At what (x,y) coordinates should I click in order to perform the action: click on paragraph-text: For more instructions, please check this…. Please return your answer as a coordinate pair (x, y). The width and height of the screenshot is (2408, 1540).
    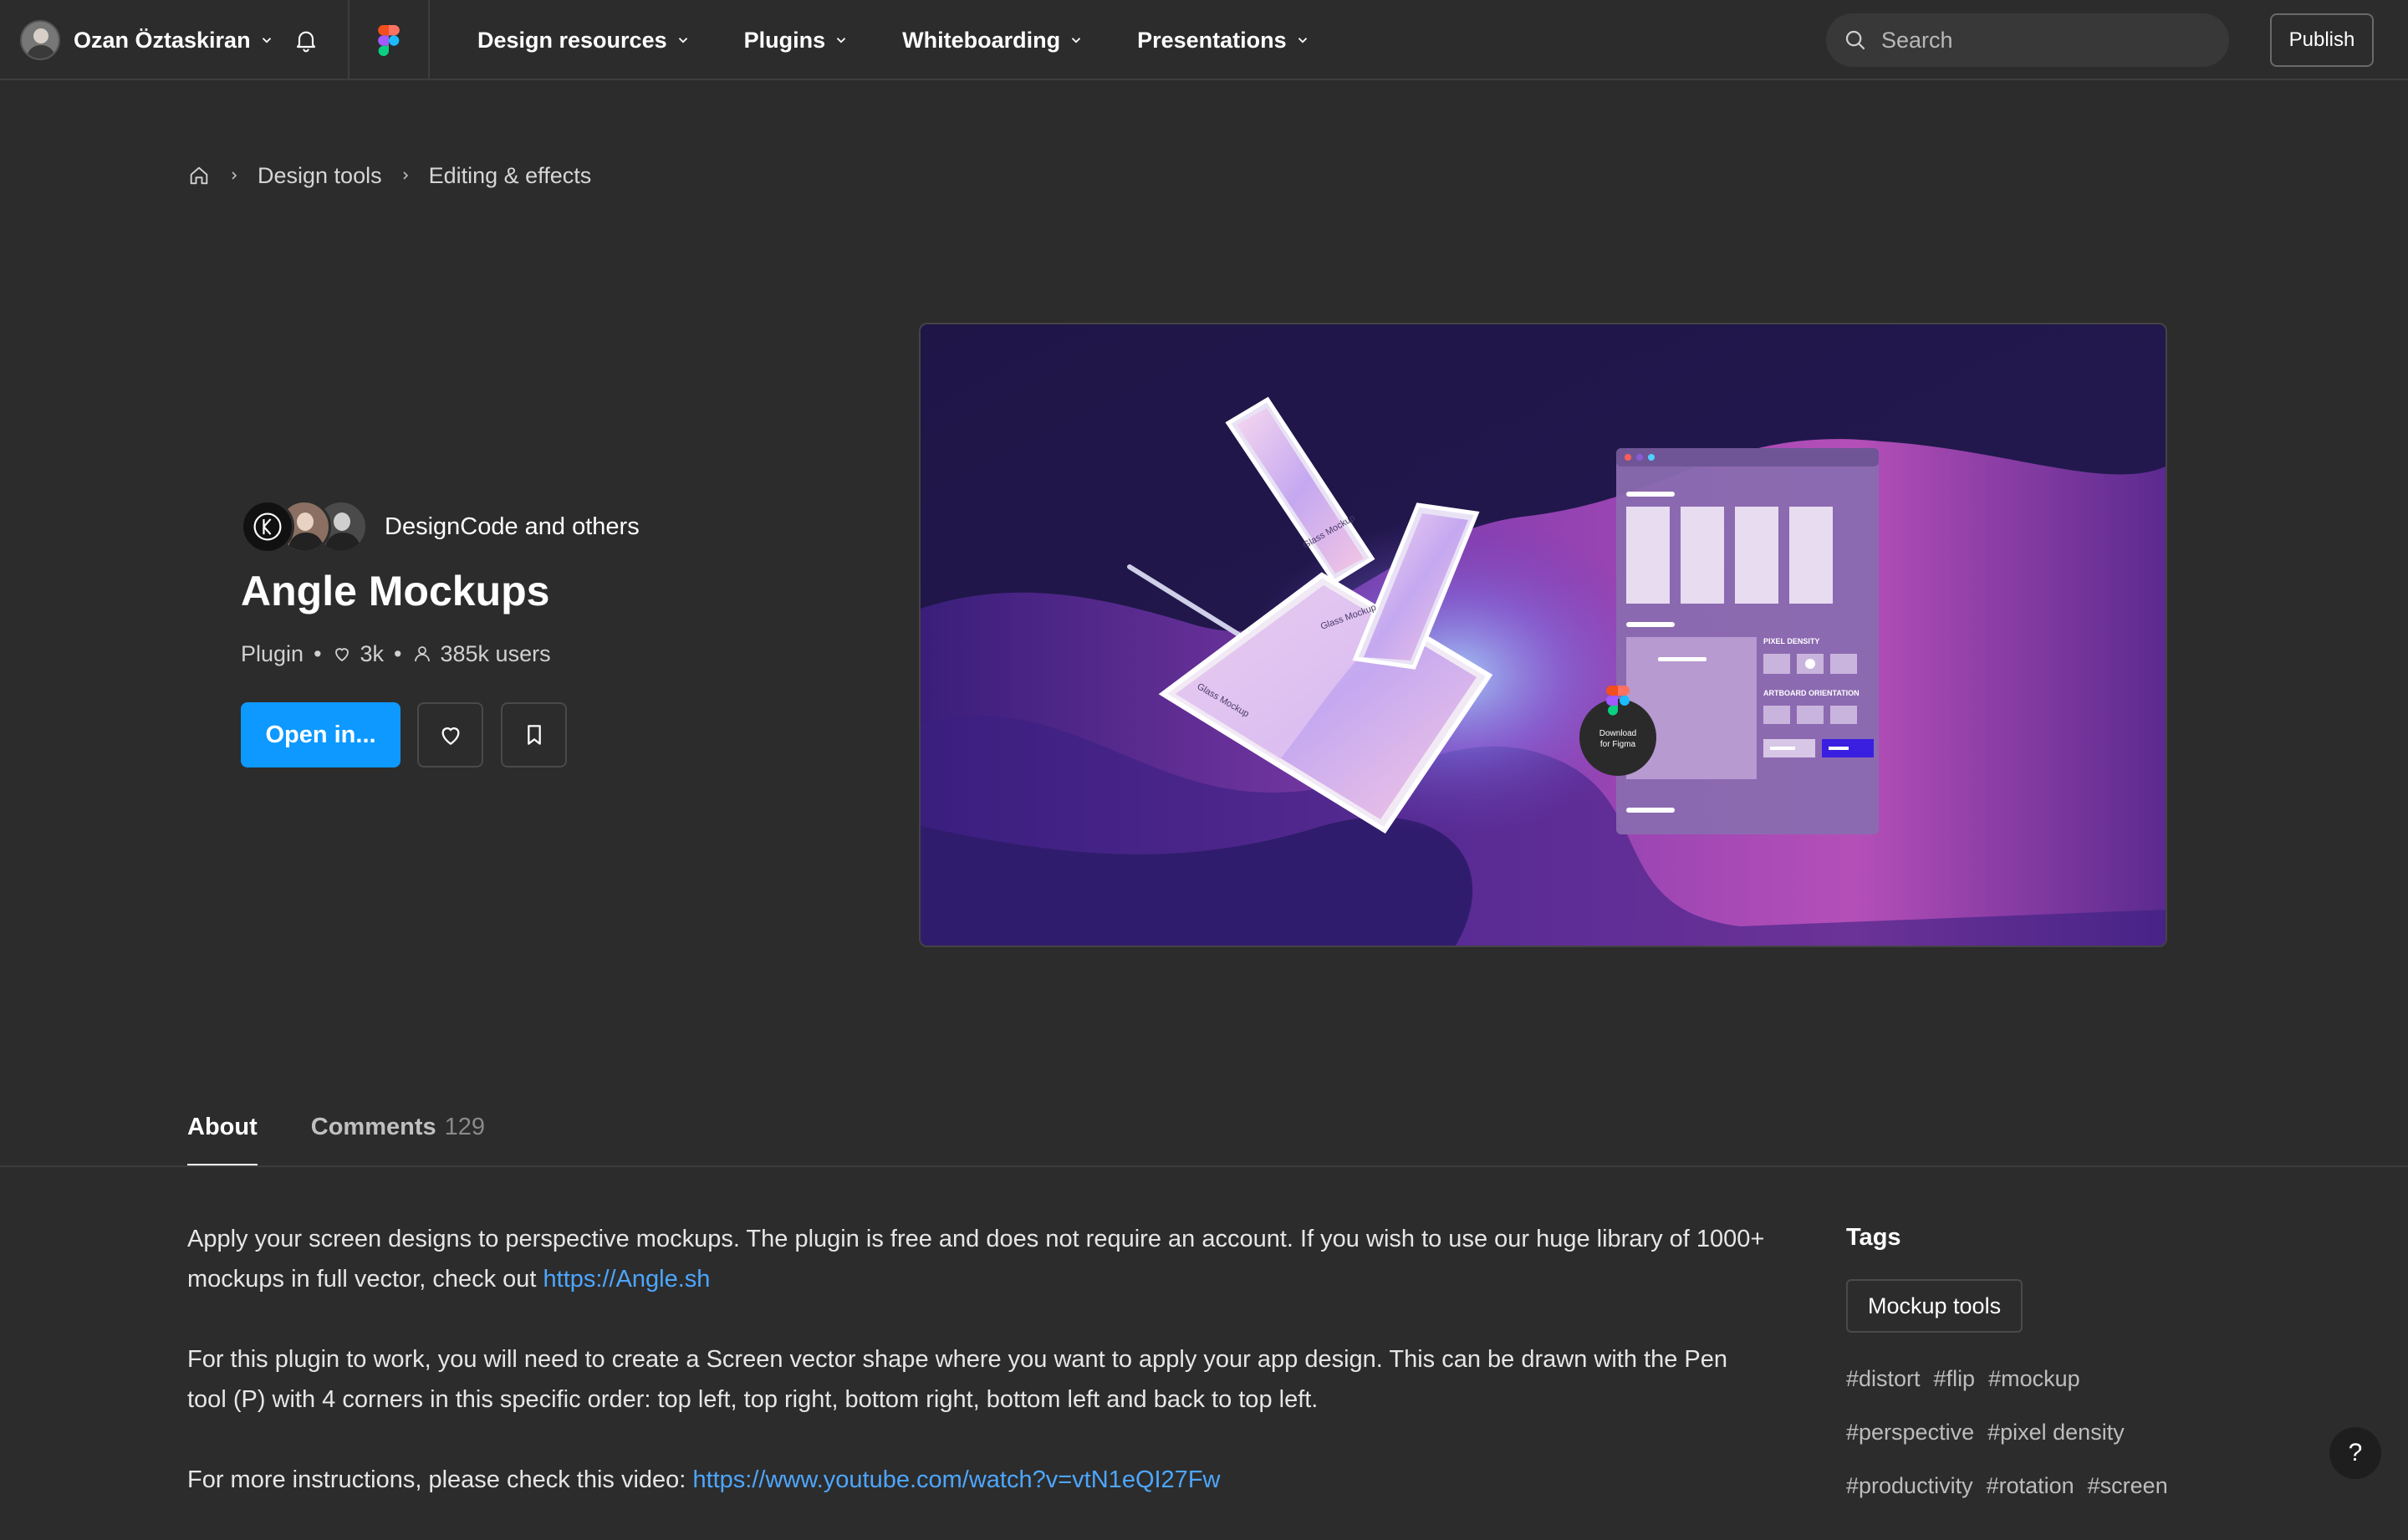
    Looking at the image, I should click on (440, 1480).